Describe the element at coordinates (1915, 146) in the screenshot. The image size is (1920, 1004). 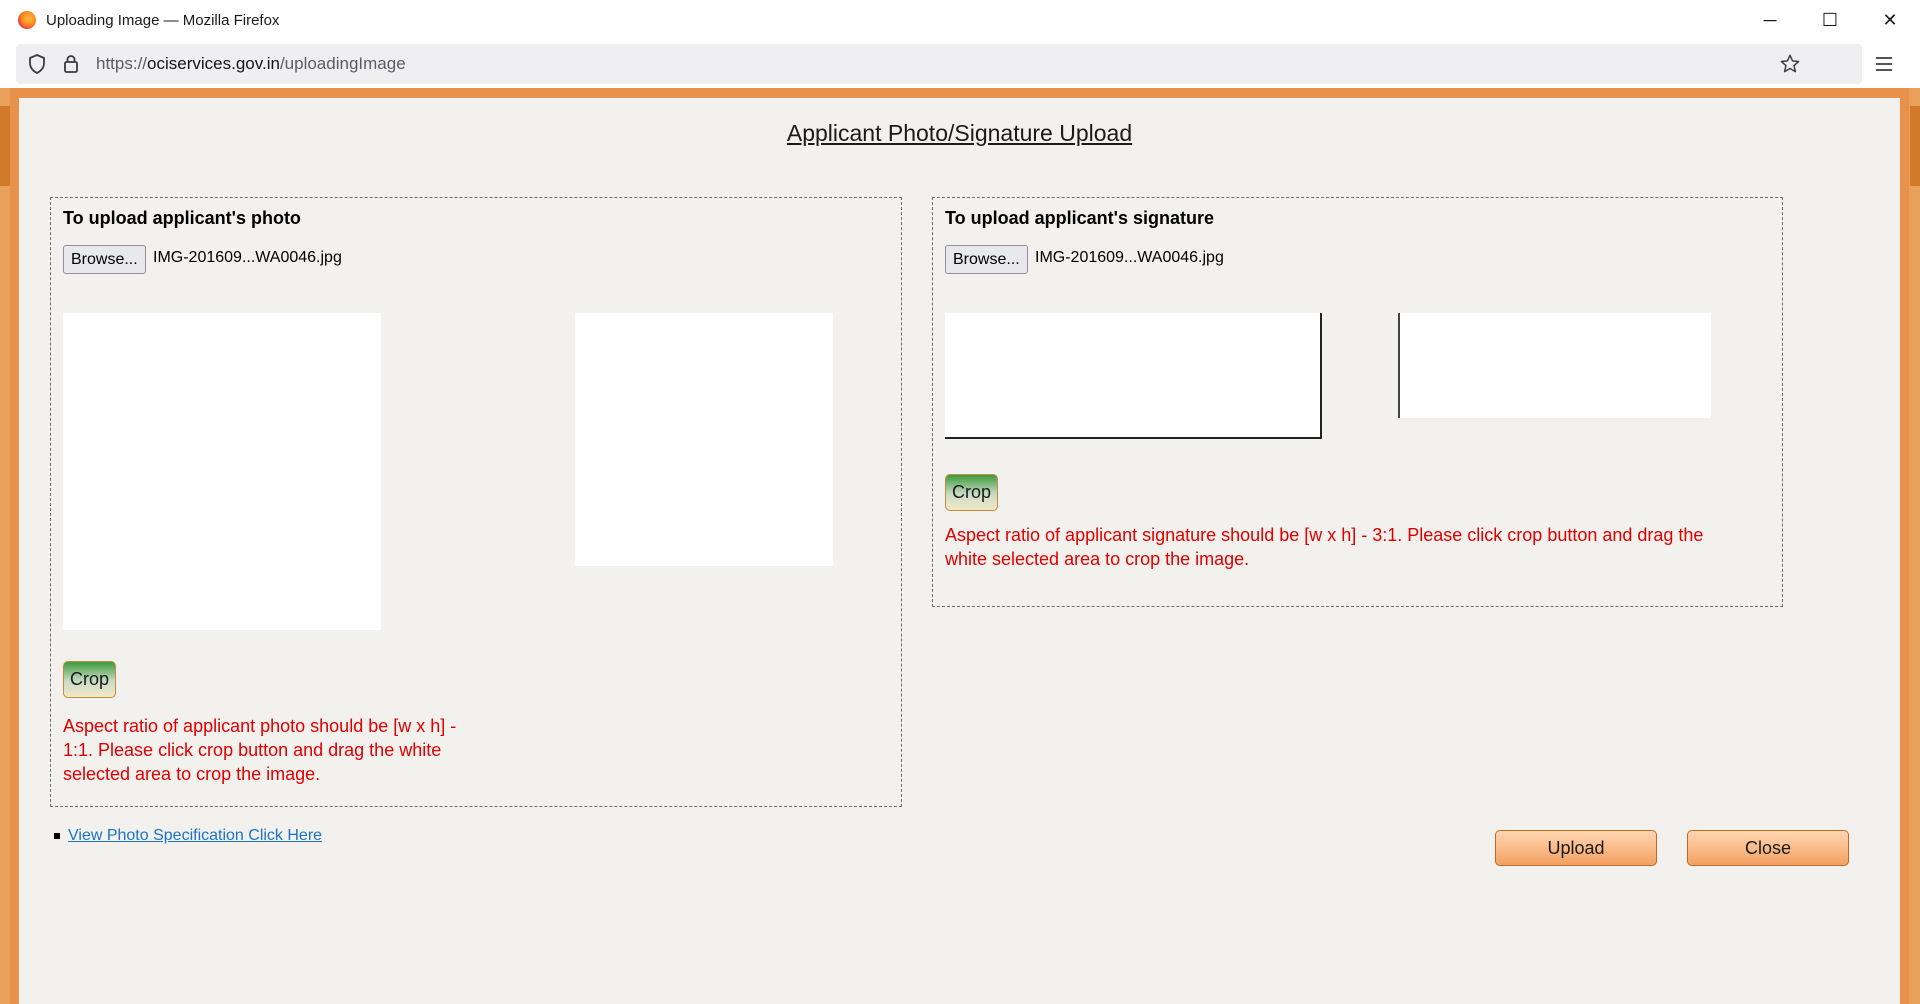
I see `right-edge-strip` at that location.